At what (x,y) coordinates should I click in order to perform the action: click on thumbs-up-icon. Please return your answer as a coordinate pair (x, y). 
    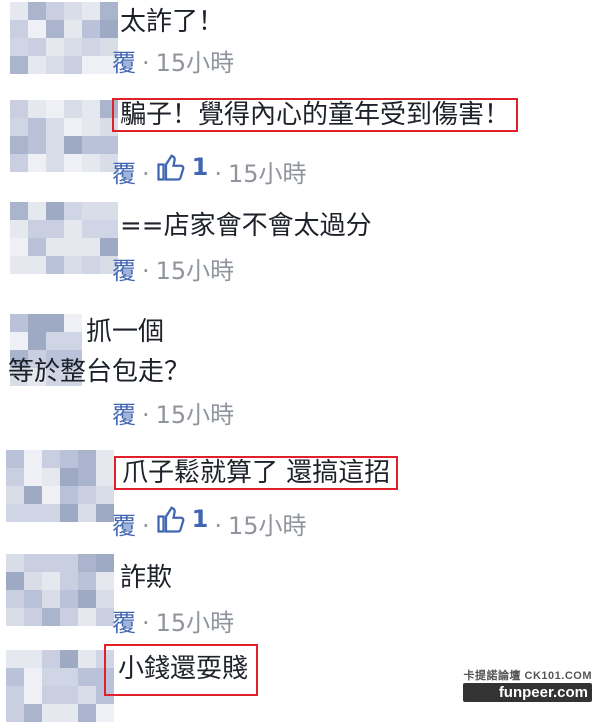
    Looking at the image, I should click on (171, 519).